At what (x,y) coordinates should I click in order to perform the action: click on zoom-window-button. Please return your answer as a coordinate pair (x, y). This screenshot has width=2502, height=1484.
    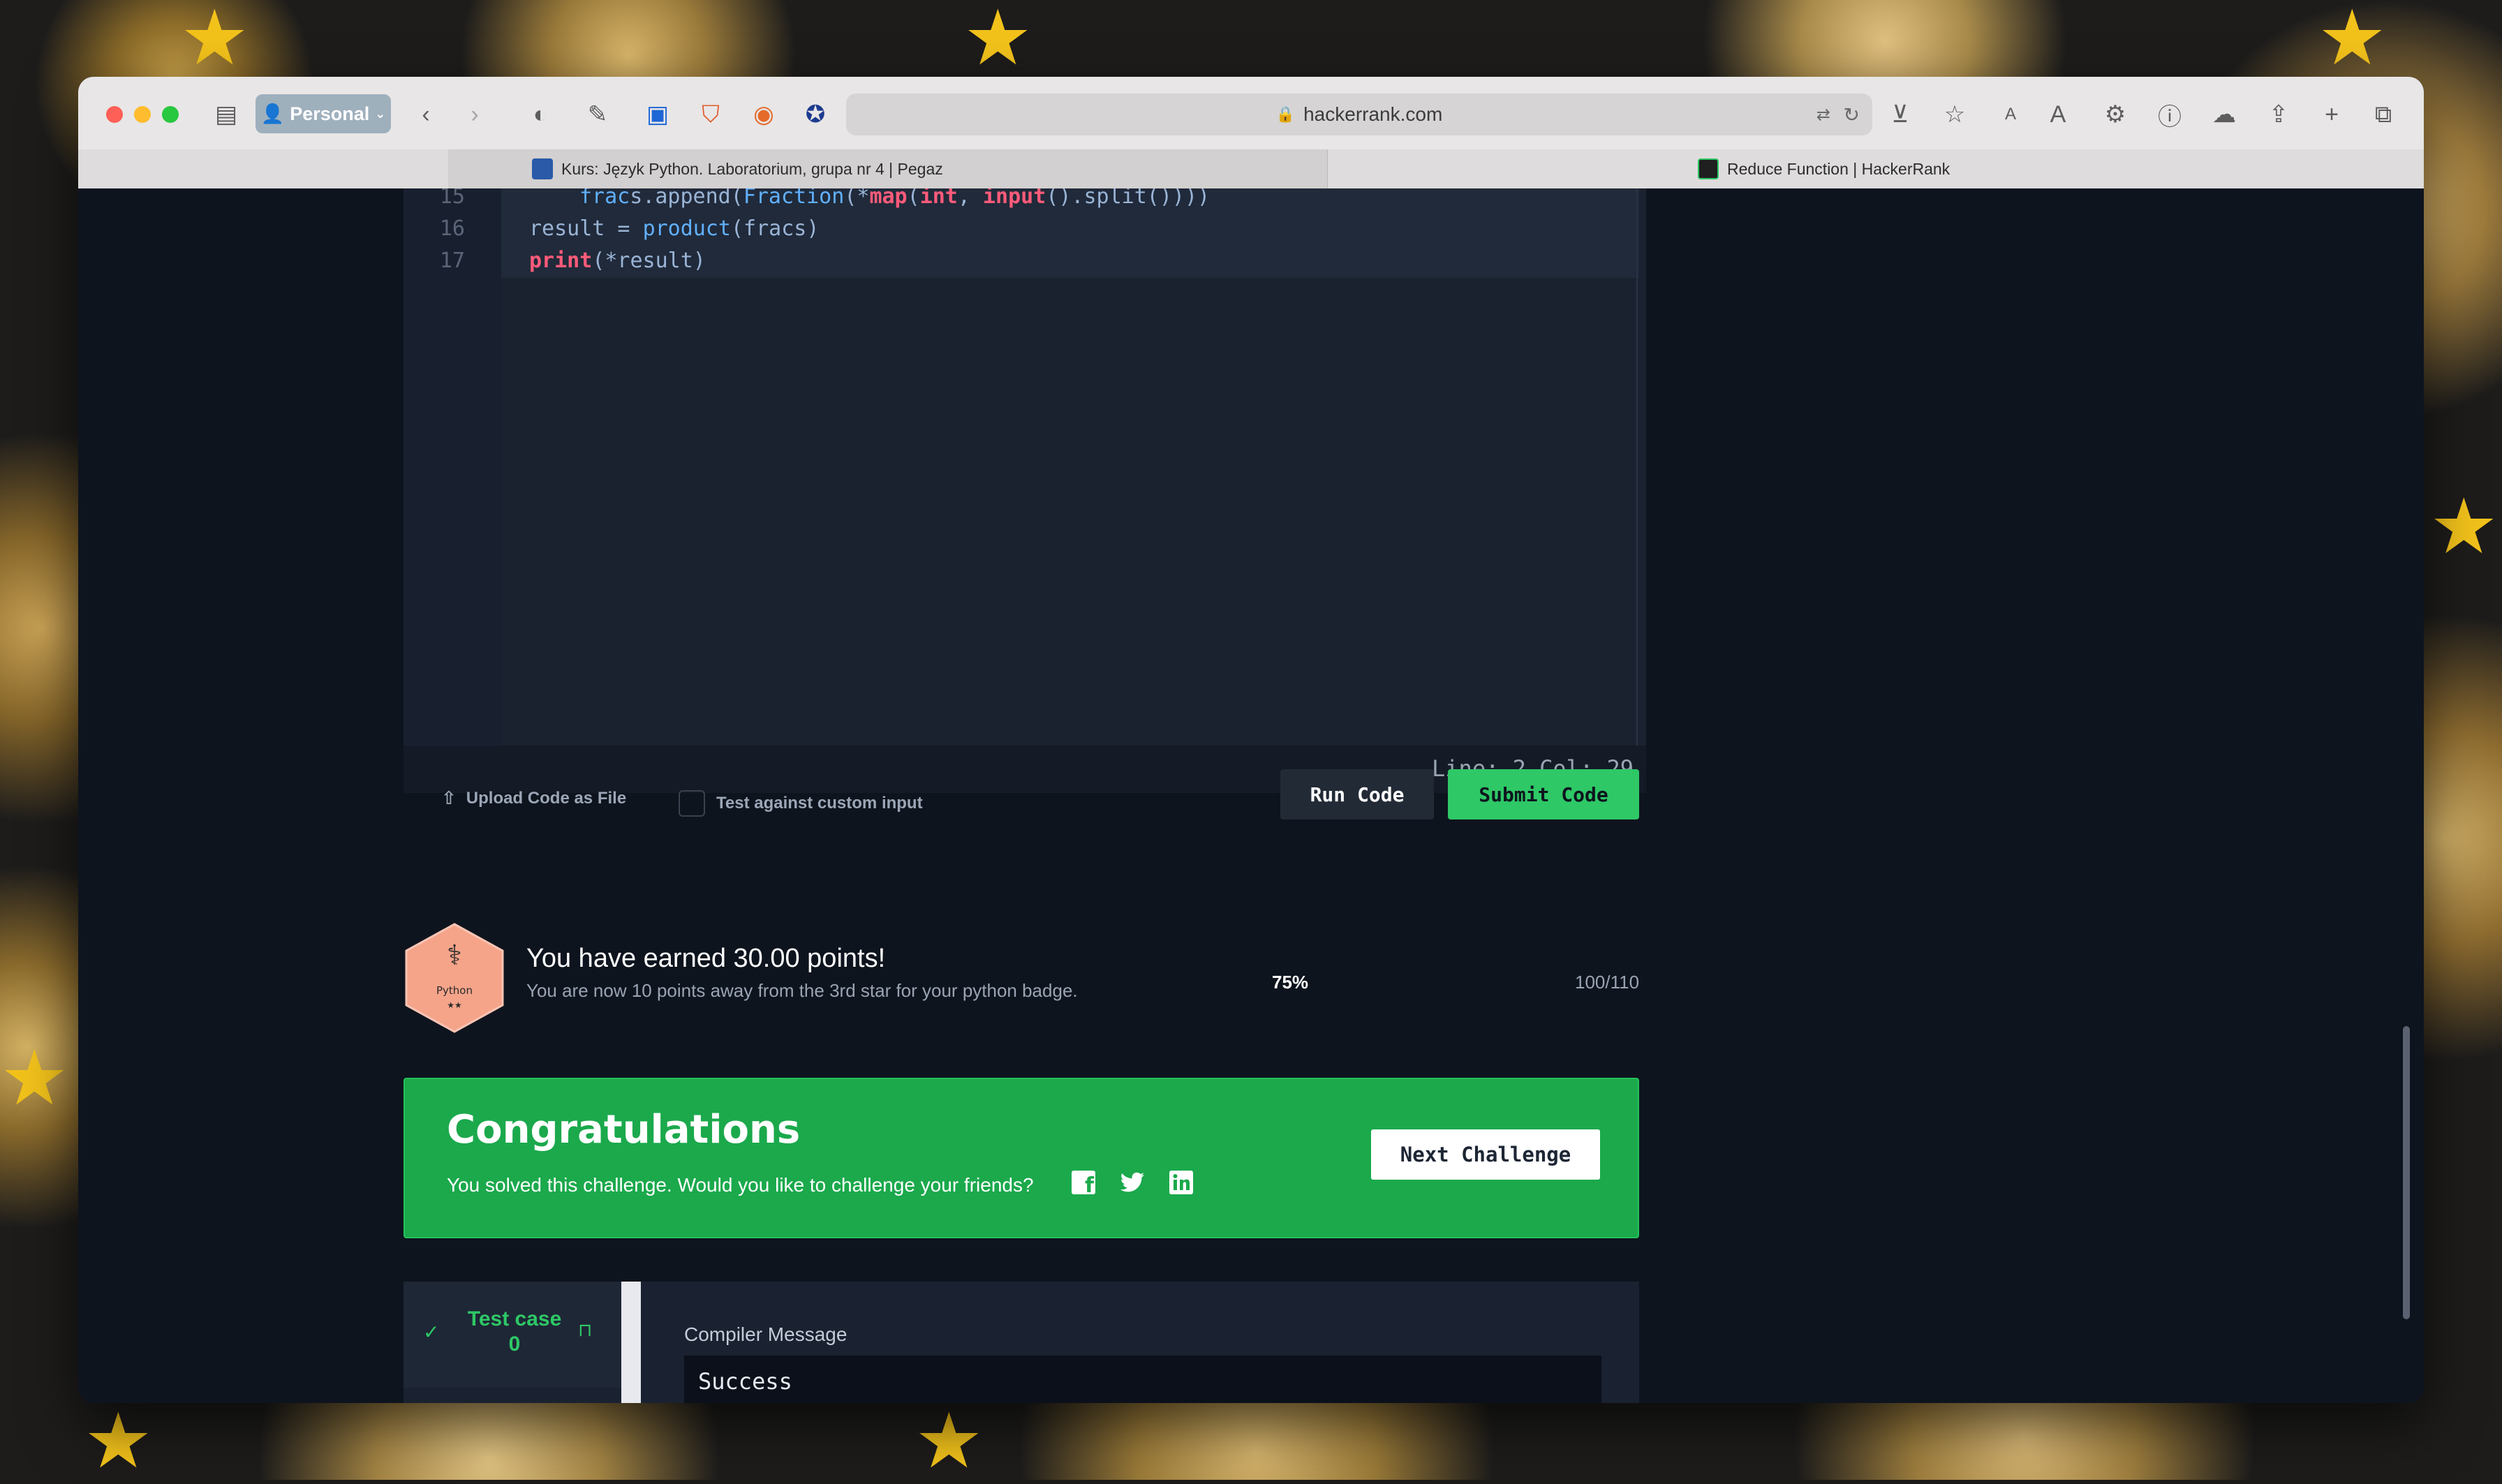
    Looking at the image, I should click on (170, 114).